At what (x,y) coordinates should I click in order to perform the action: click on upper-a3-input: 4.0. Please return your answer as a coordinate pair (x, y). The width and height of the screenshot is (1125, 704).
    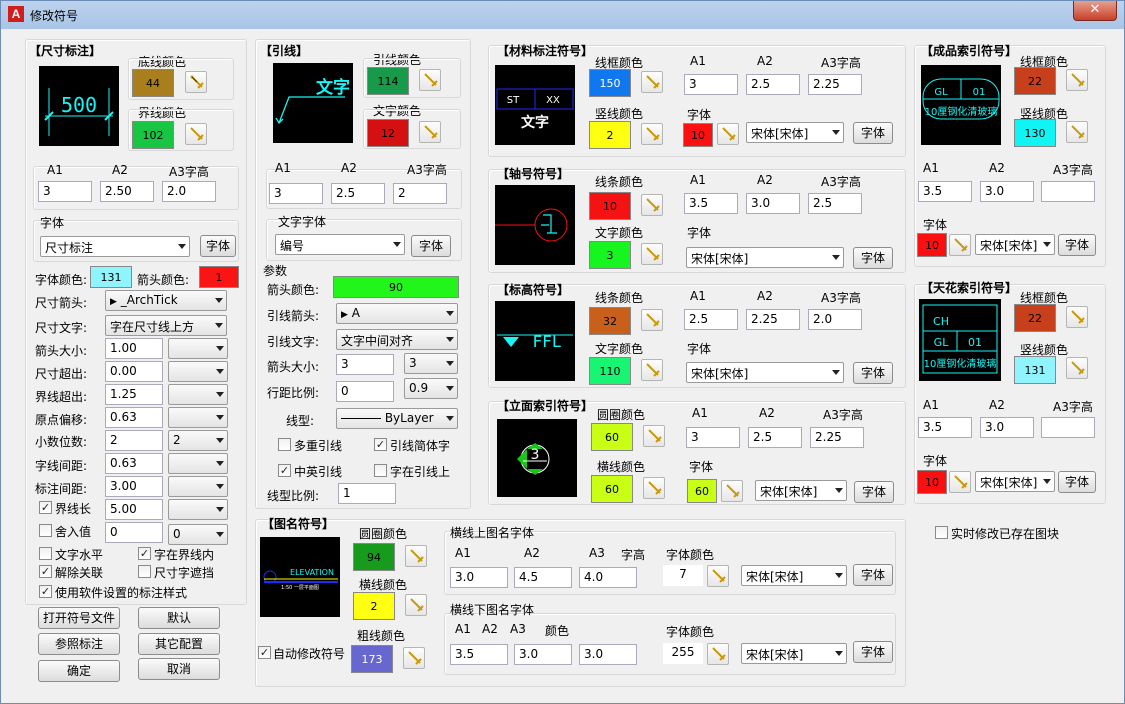
    Looking at the image, I should click on (608, 577).